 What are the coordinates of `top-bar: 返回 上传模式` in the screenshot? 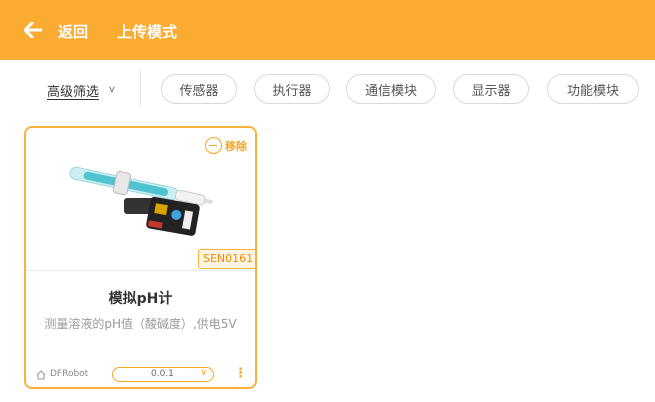 It's located at (327, 30).